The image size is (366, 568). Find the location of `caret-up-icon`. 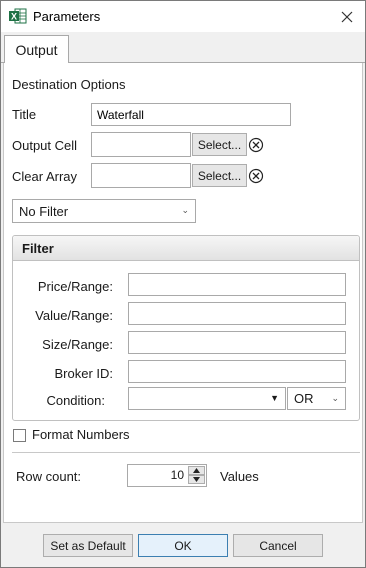

caret-up-icon is located at coordinates (196, 470).